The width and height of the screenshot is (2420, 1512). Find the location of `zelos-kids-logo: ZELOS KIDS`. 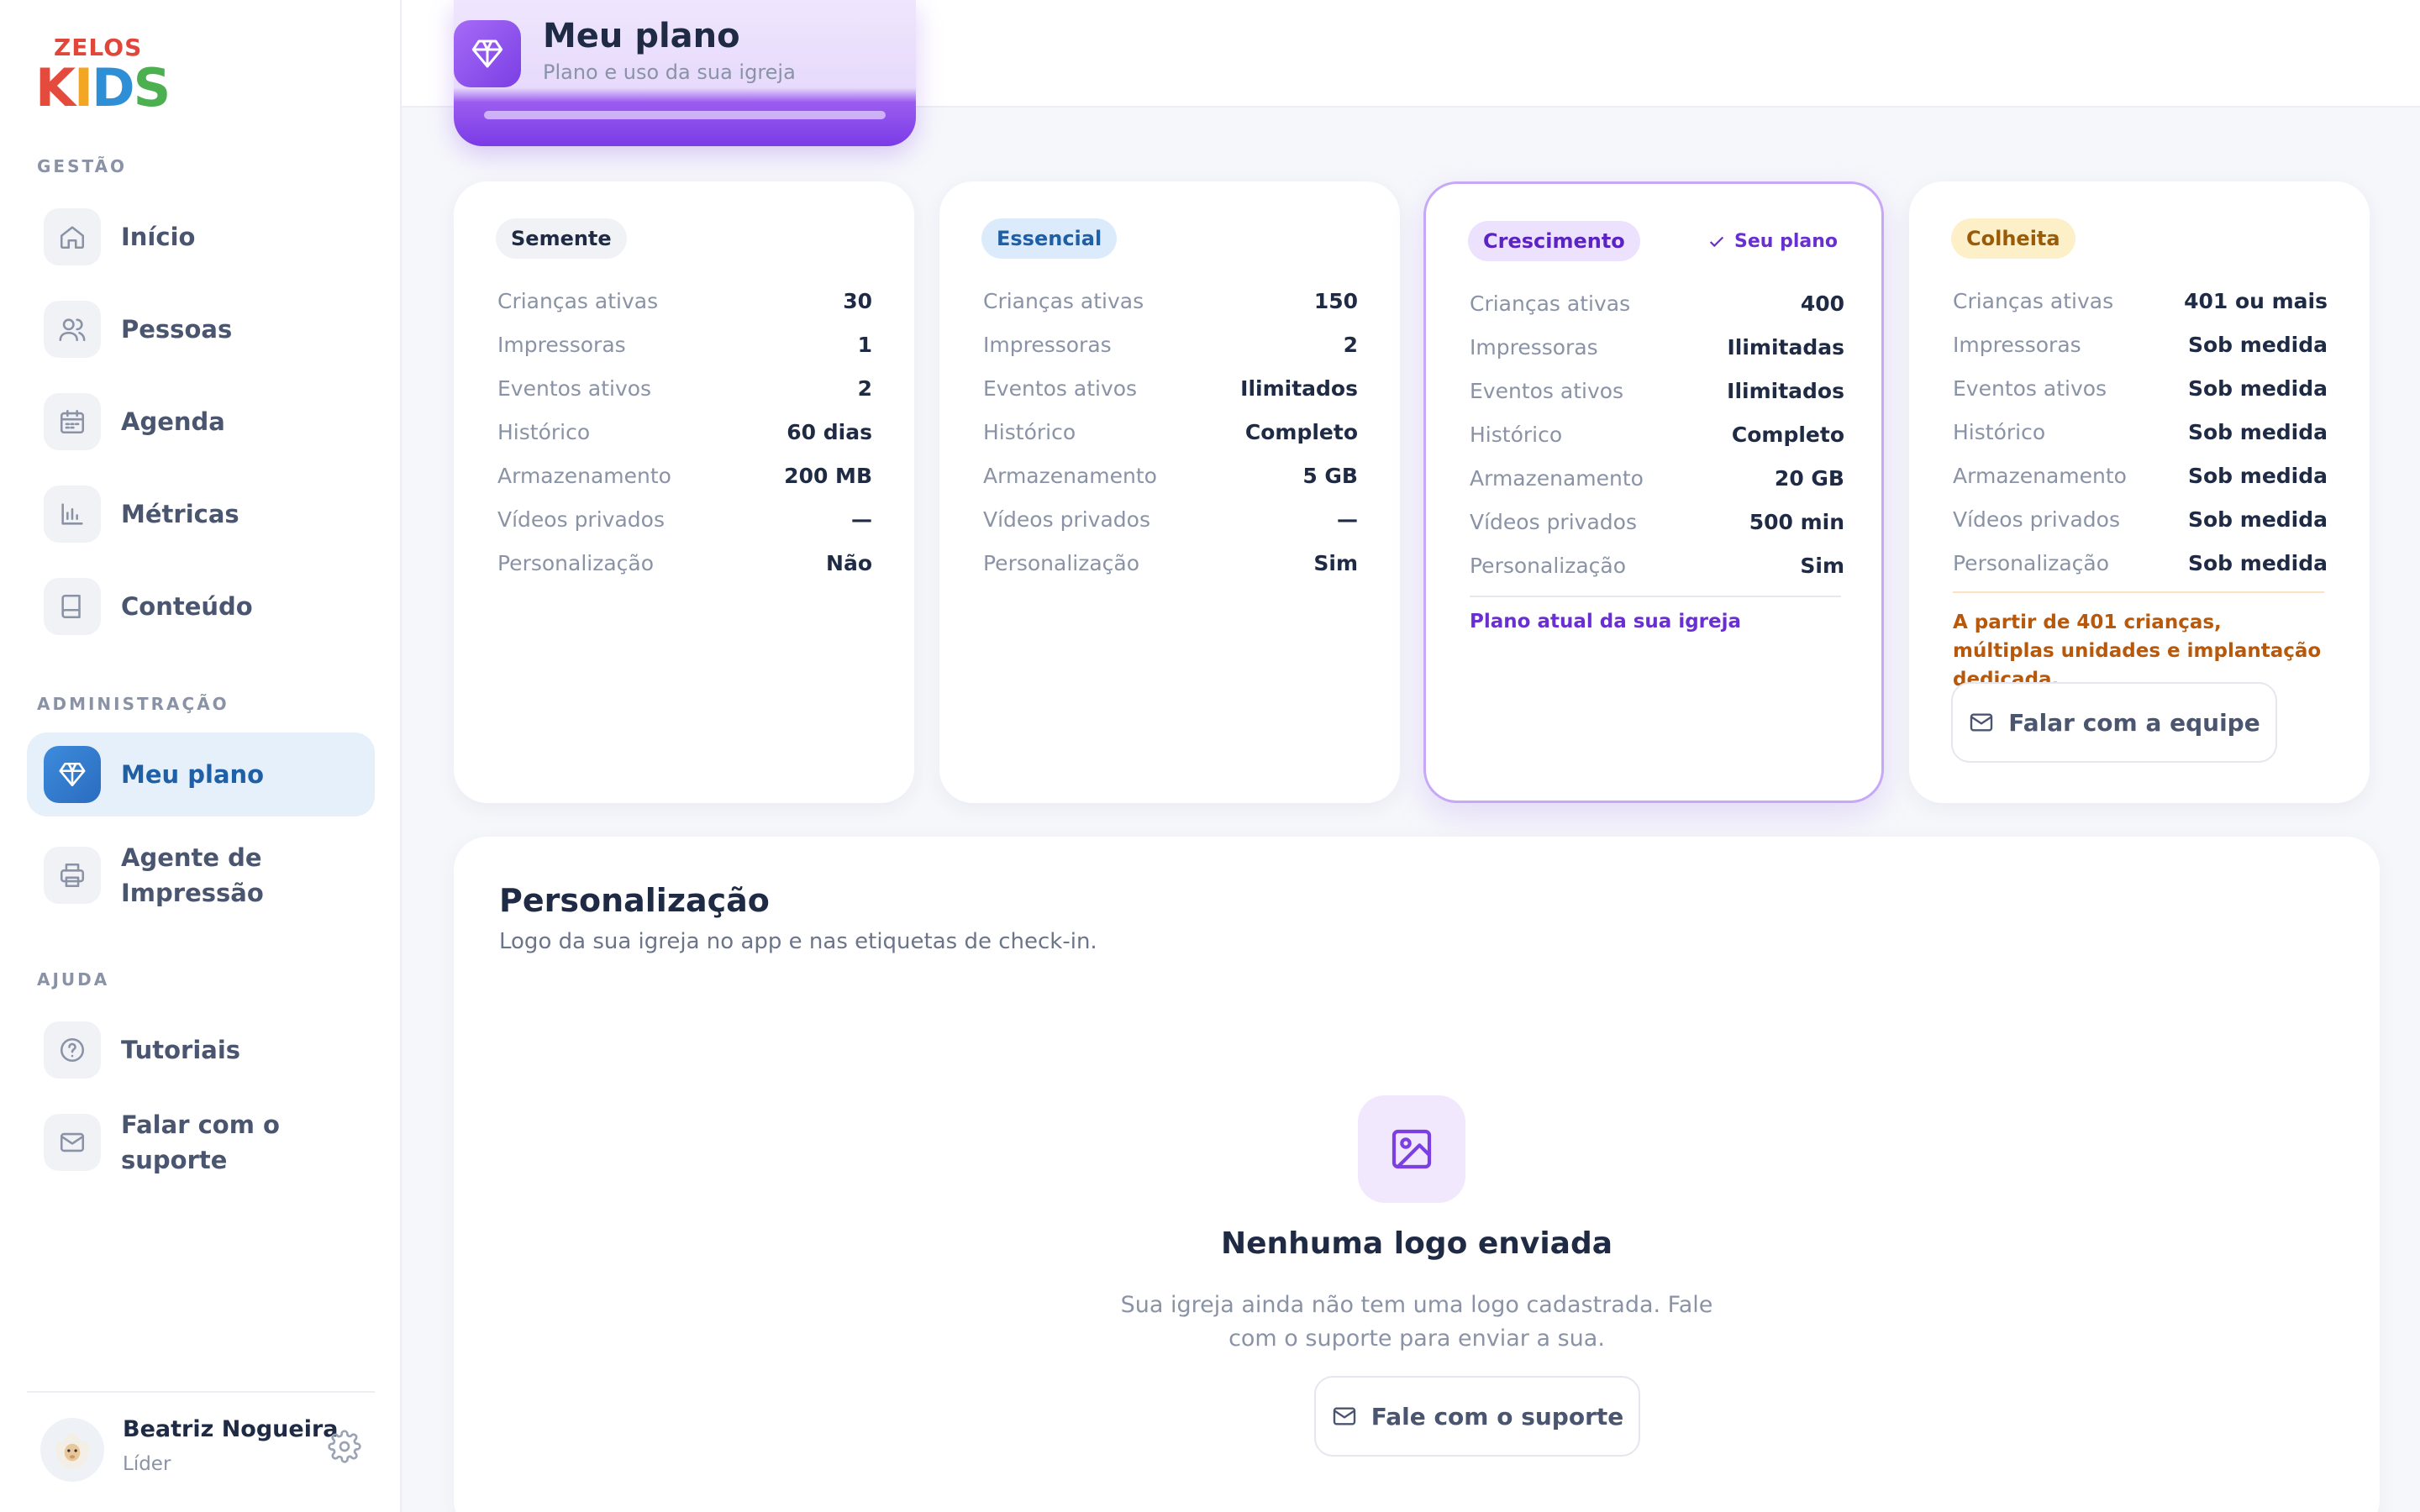

zelos-kids-logo: ZELOS KIDS is located at coordinates (103, 76).